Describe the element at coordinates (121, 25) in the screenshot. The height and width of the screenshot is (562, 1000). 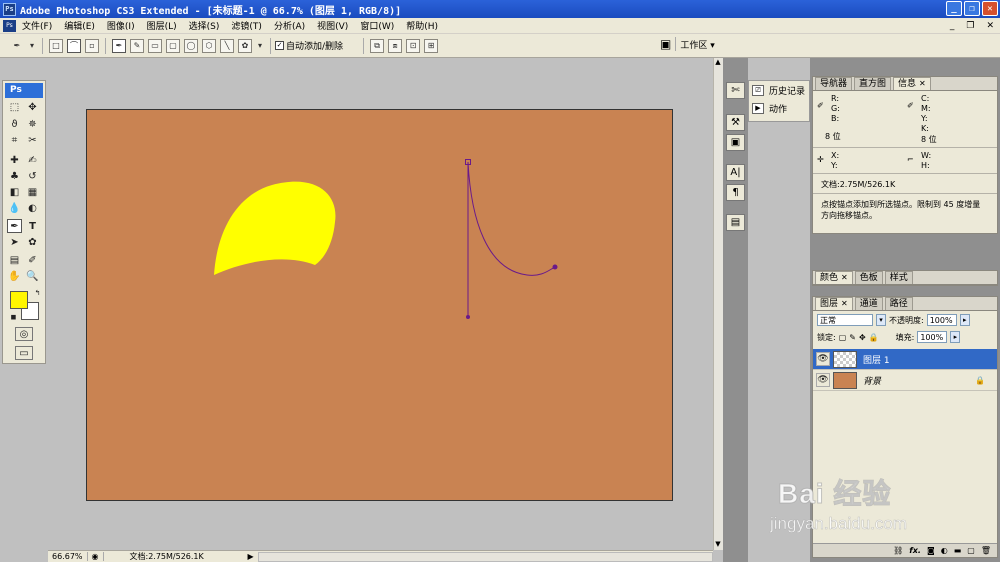
I see `menu-image: 图像(I)` at that location.